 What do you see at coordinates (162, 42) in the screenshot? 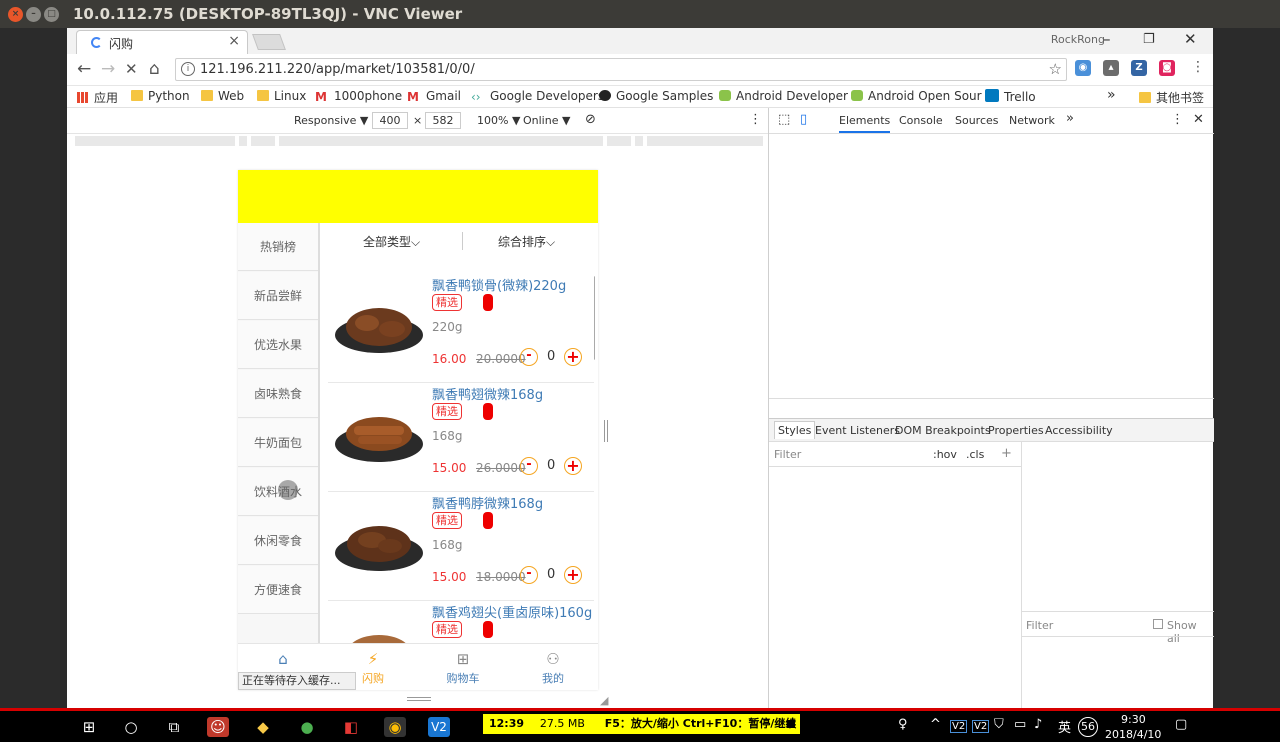
I see `browser-tab: 闪购 ×` at bounding box center [162, 42].